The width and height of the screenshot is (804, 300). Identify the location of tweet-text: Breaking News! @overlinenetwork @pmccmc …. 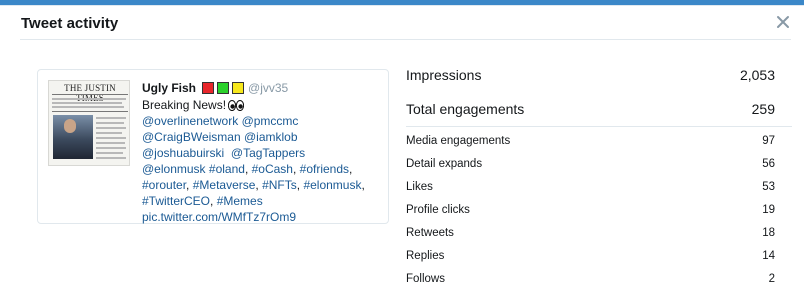
(261, 161).